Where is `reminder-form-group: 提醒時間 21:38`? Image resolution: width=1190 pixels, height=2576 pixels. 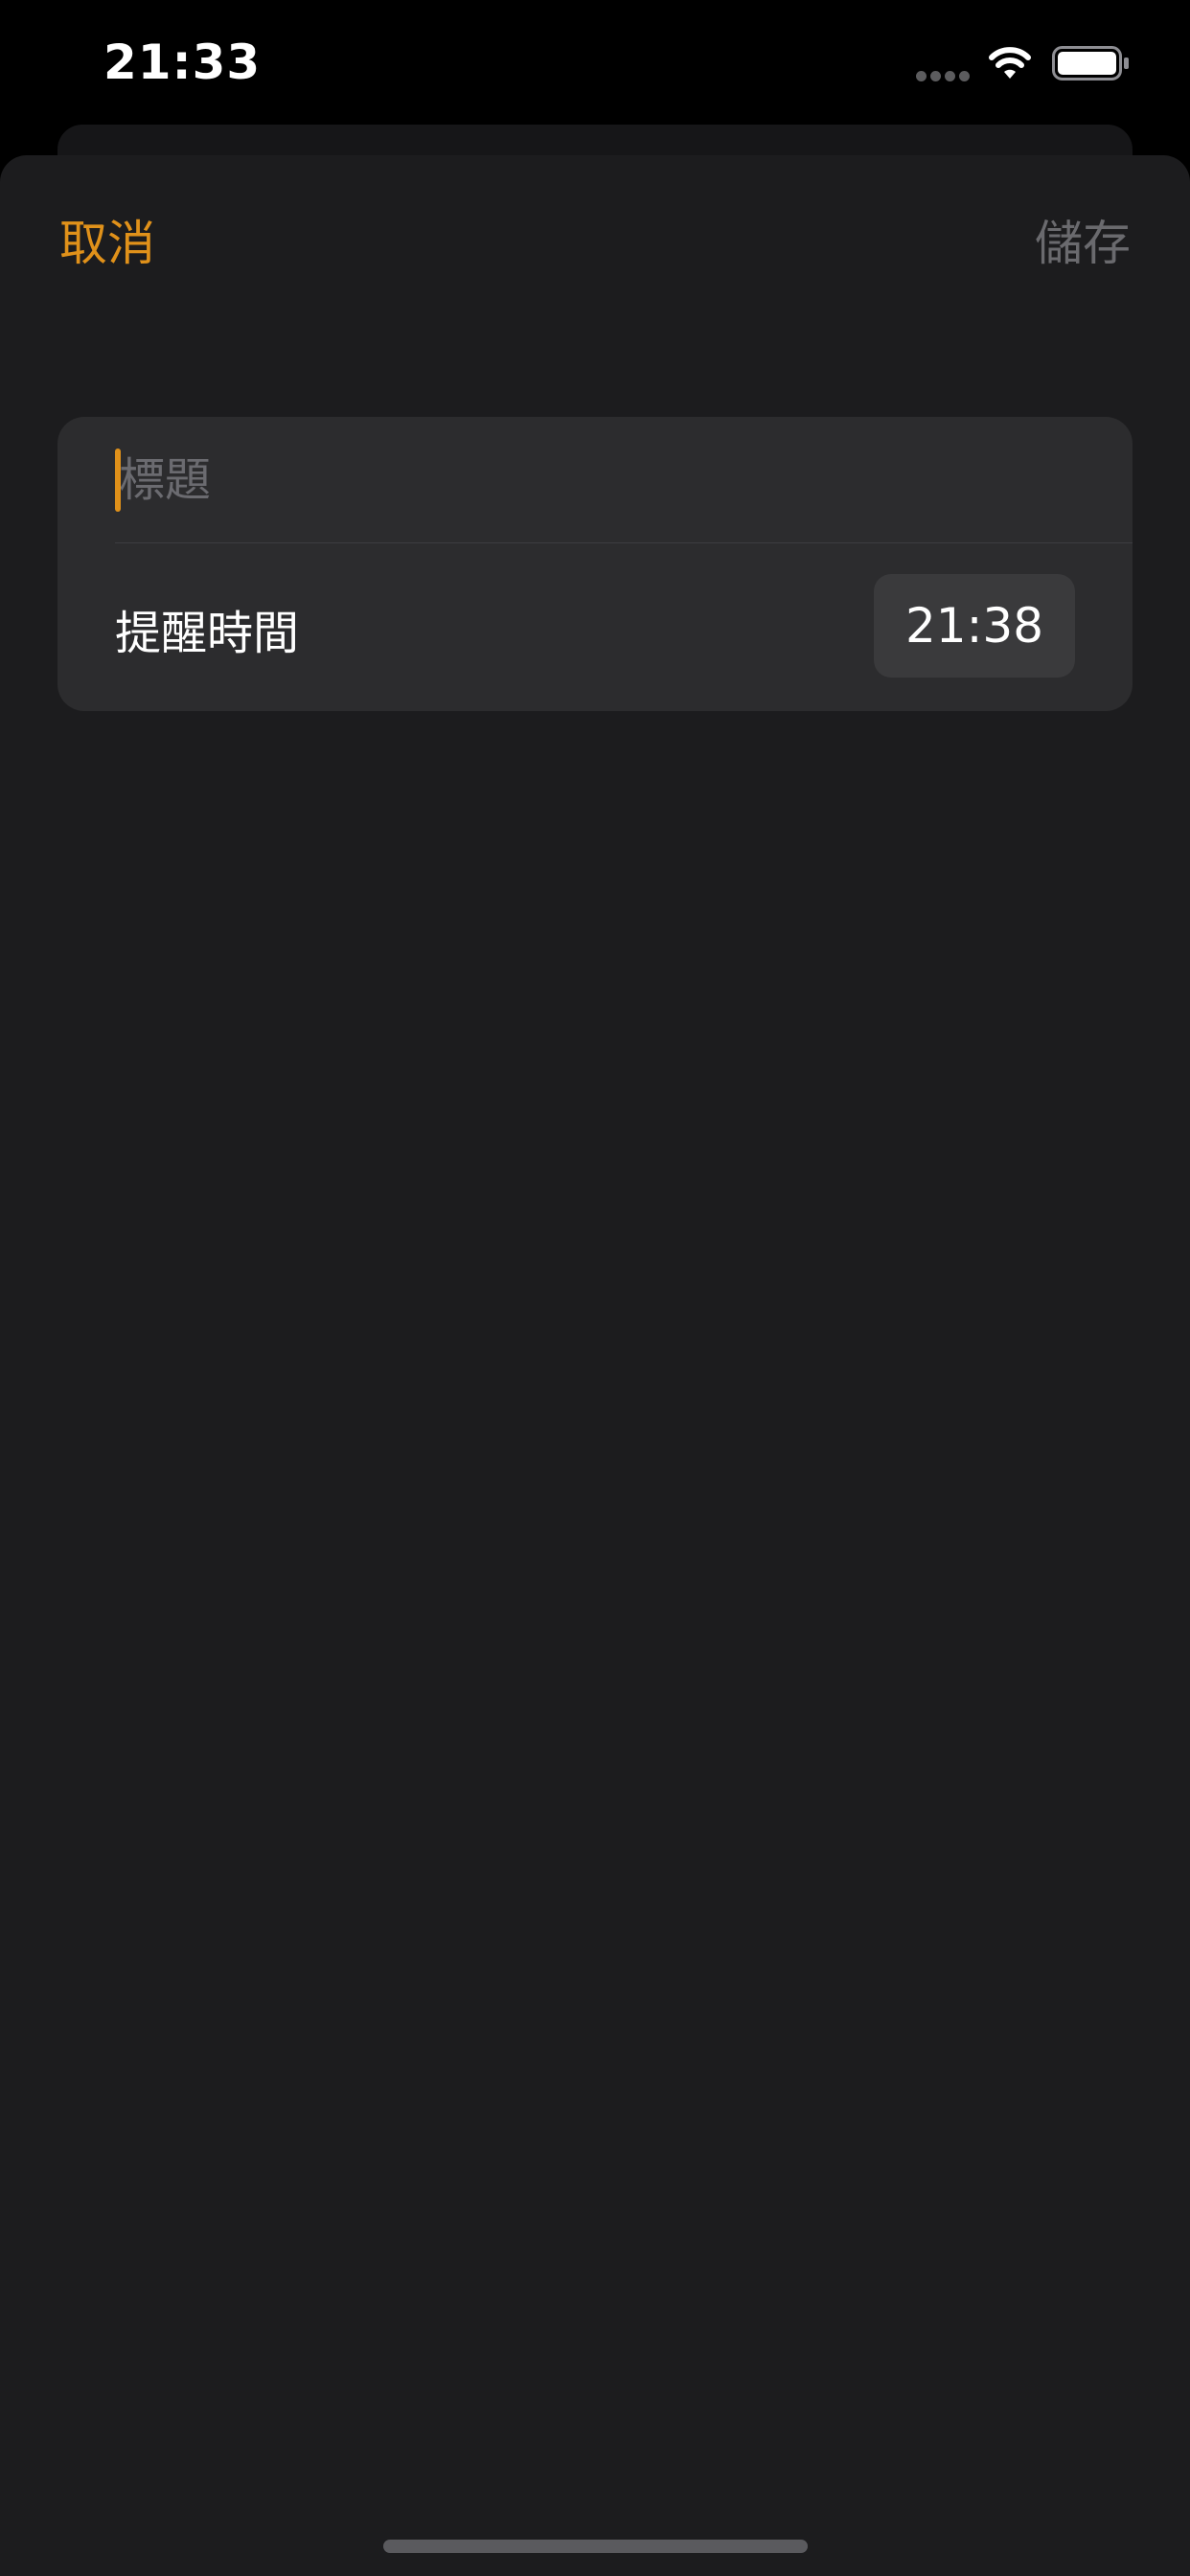
reminder-form-group: 提醒時間 21:38 is located at coordinates (595, 564).